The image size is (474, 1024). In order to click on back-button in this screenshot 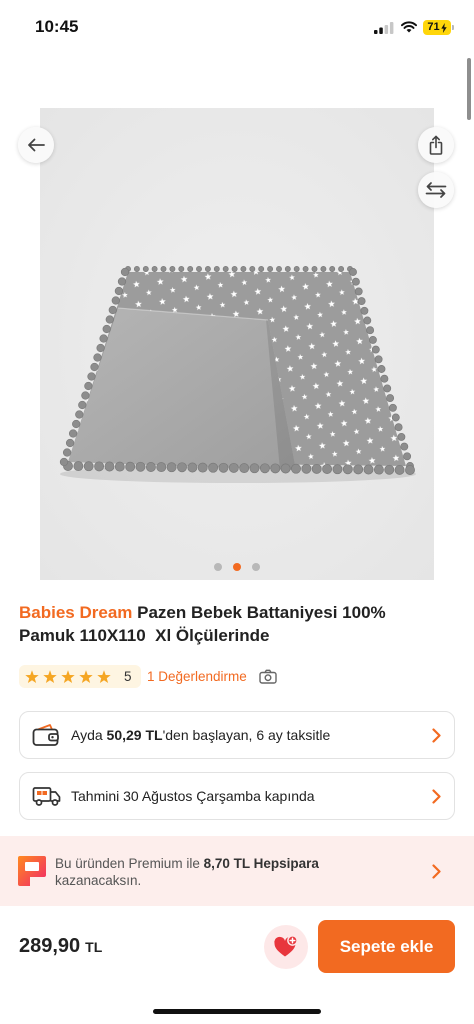, I will do `click(36, 145)`.